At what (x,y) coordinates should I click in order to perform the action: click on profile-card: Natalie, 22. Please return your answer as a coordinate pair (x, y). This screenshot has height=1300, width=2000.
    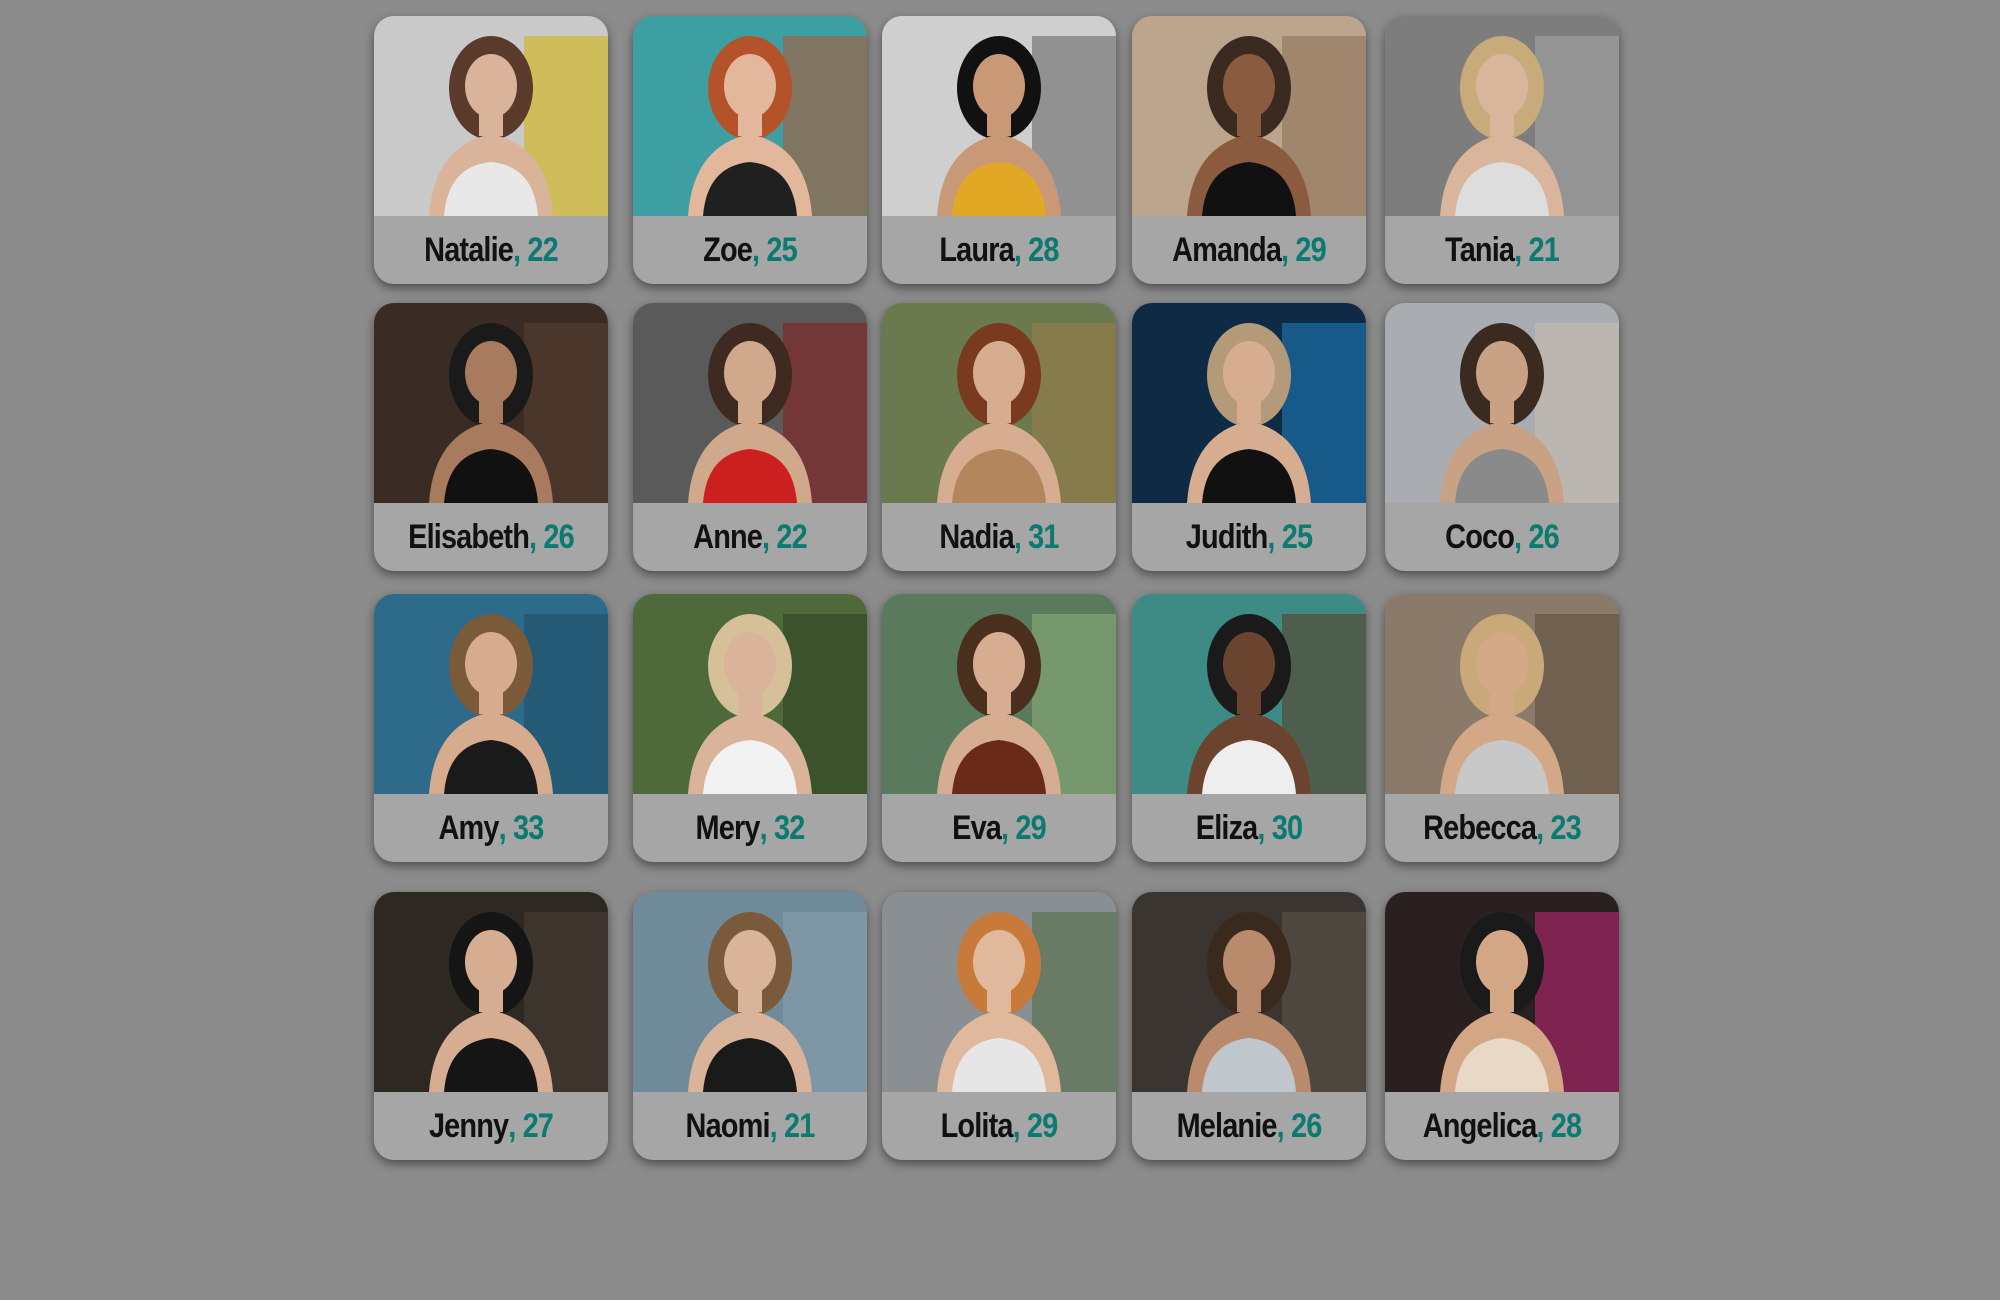
    Looking at the image, I should click on (491, 150).